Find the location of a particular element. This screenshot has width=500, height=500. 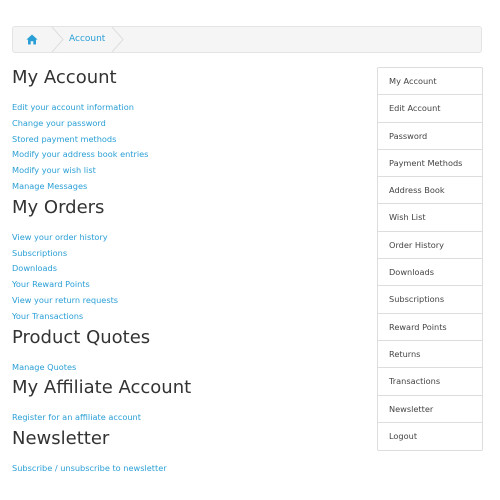

sidebar-item-subscriptions: Subscriptions is located at coordinates (430, 300).